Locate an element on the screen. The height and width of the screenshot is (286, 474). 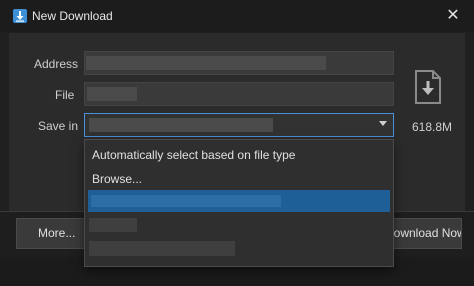
redacted-option-text is located at coordinates (186, 201).